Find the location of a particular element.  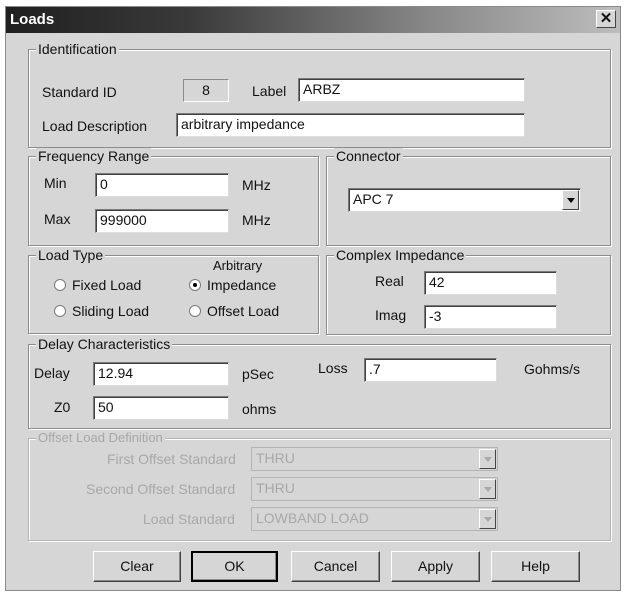

title-bar: Loads ✕ is located at coordinates (313, 20).